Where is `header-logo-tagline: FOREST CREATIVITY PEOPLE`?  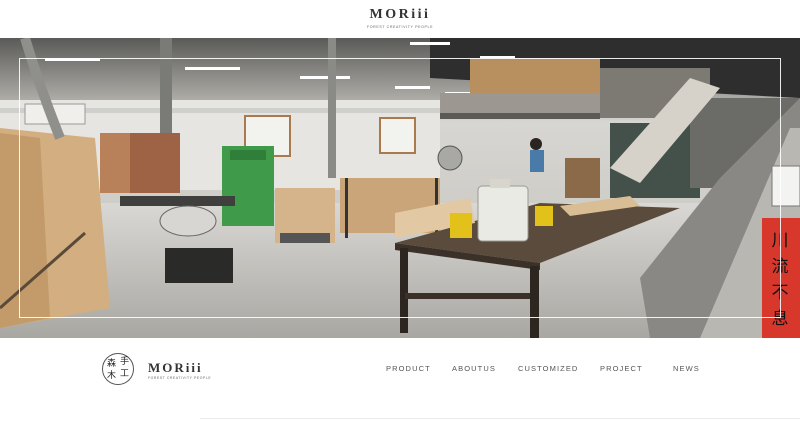
header-logo-tagline: FOREST CREATIVITY PEOPLE is located at coordinates (400, 27).